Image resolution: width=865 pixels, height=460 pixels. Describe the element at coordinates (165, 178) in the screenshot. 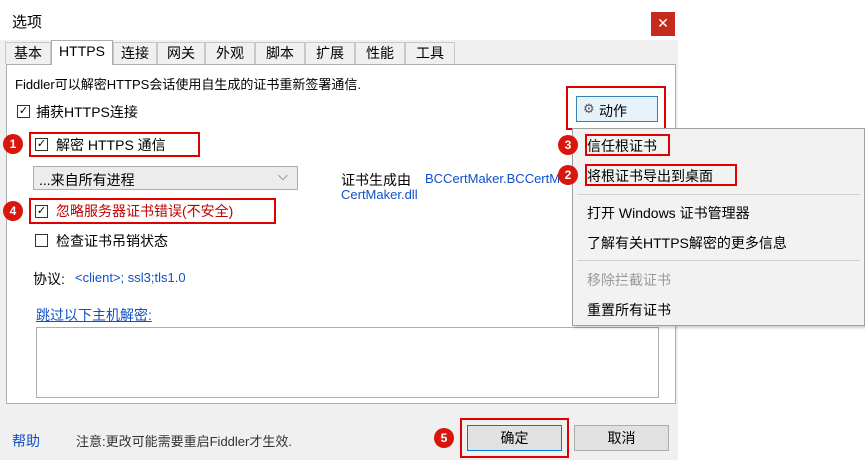

I see `process-filter-select: ...来自所有进程 ⌵` at that location.